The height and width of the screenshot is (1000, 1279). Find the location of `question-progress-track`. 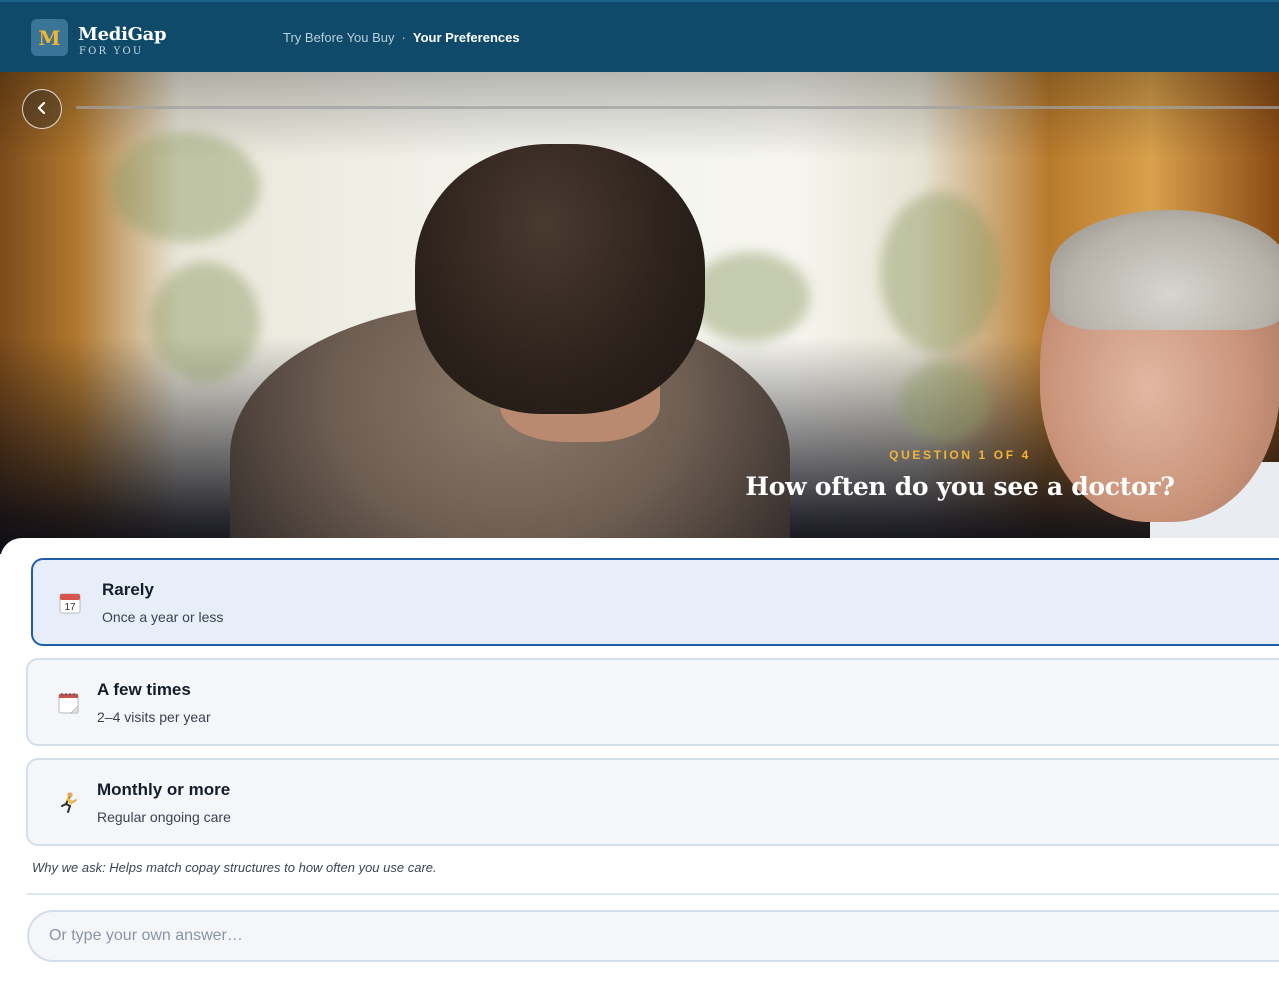

question-progress-track is located at coordinates (677, 107).